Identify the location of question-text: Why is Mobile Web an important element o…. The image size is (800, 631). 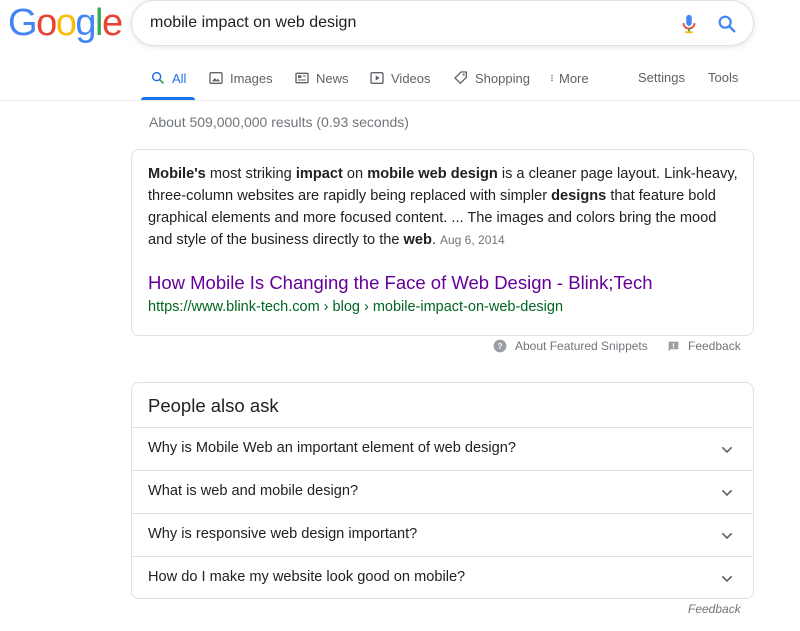
(332, 448).